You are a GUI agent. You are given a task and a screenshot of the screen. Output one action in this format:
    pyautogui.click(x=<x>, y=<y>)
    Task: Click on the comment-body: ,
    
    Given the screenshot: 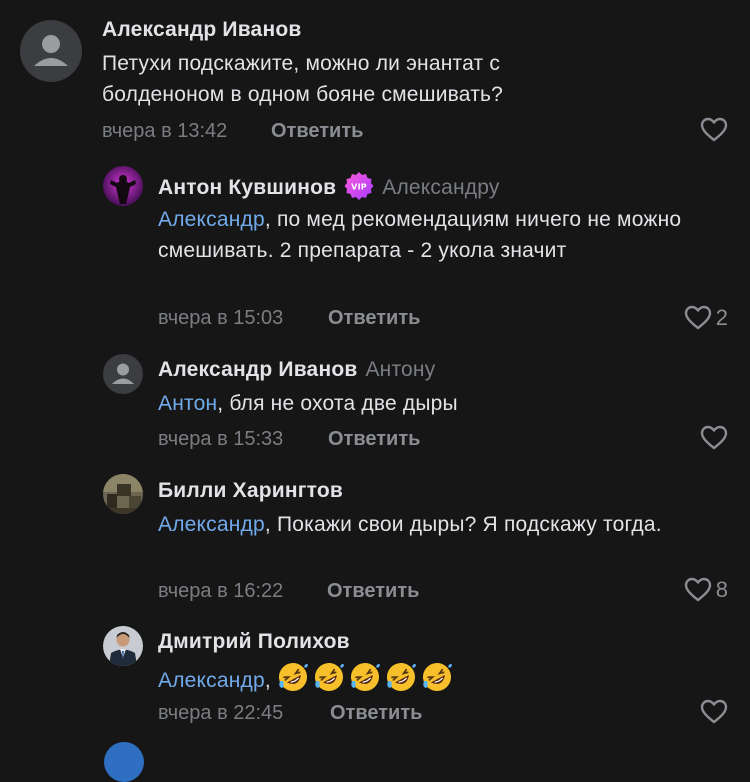 What is the action you would take?
    pyautogui.click(x=267, y=680)
    